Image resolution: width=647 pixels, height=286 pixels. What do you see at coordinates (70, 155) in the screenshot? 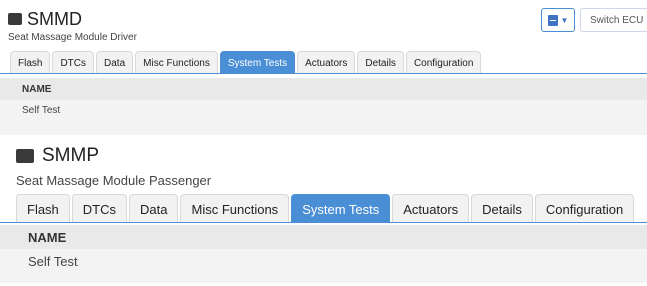
I see `module-title-text: SMMP` at bounding box center [70, 155].